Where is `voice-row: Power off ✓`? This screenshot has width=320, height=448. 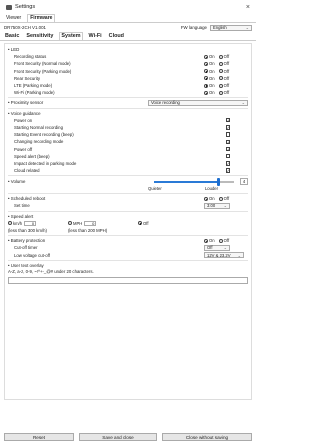
voice-row: Power off ✓ is located at coordinates (128, 148).